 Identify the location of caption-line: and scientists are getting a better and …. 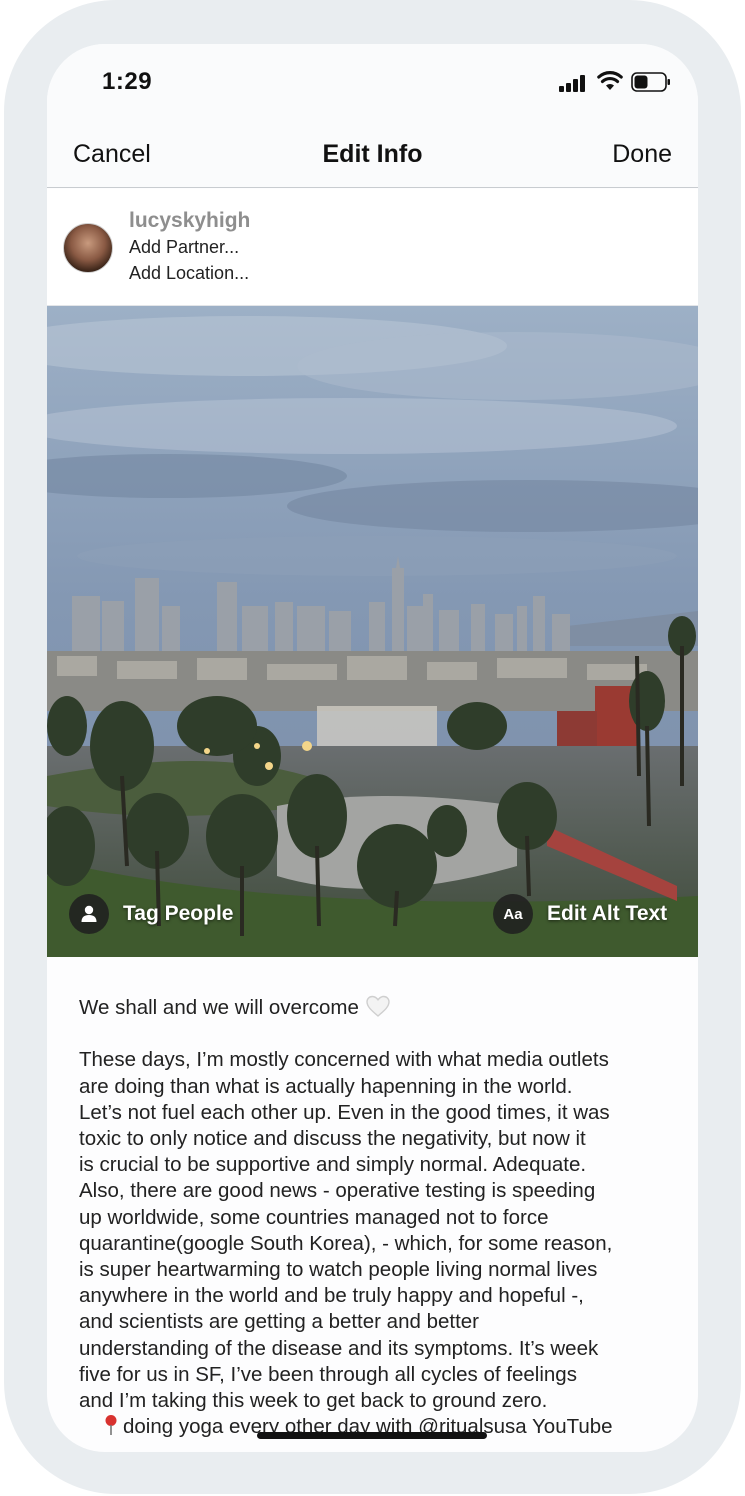
(279, 1322).